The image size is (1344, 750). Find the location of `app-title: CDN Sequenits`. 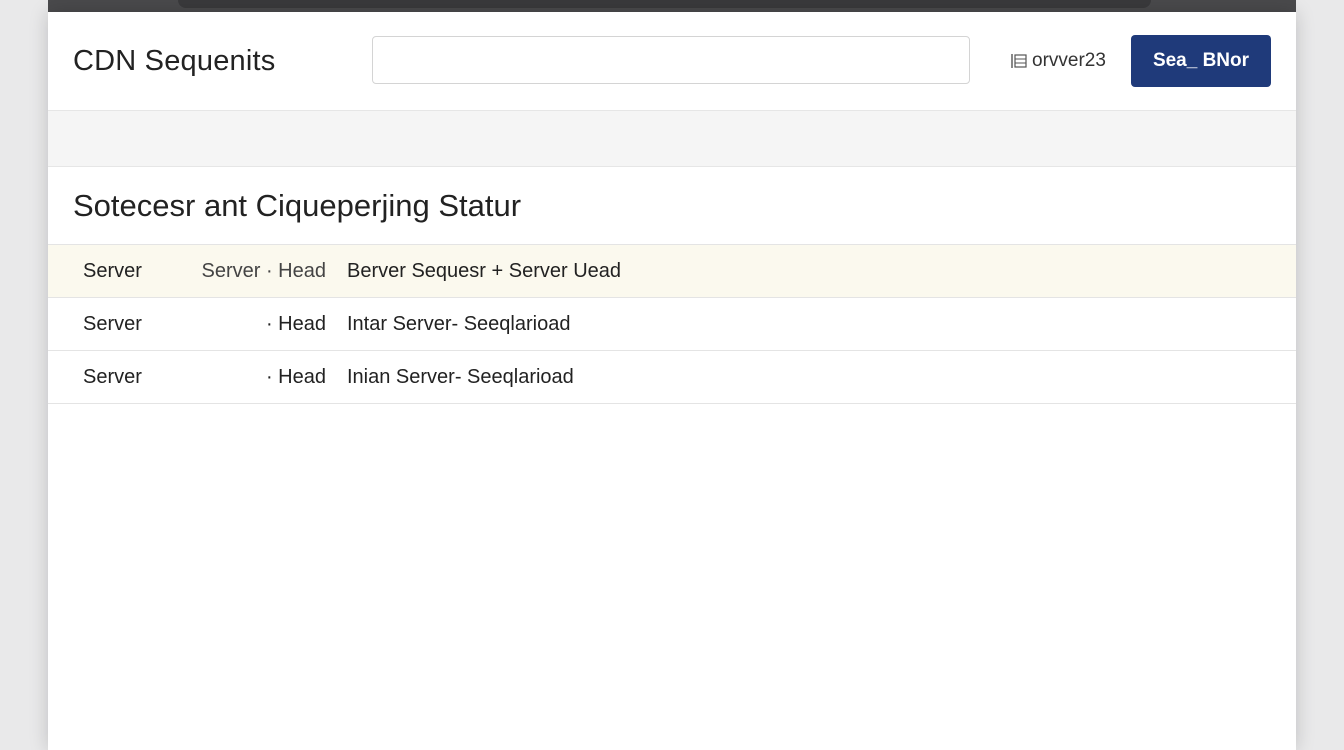

app-title: CDN Sequenits is located at coordinates (174, 61).